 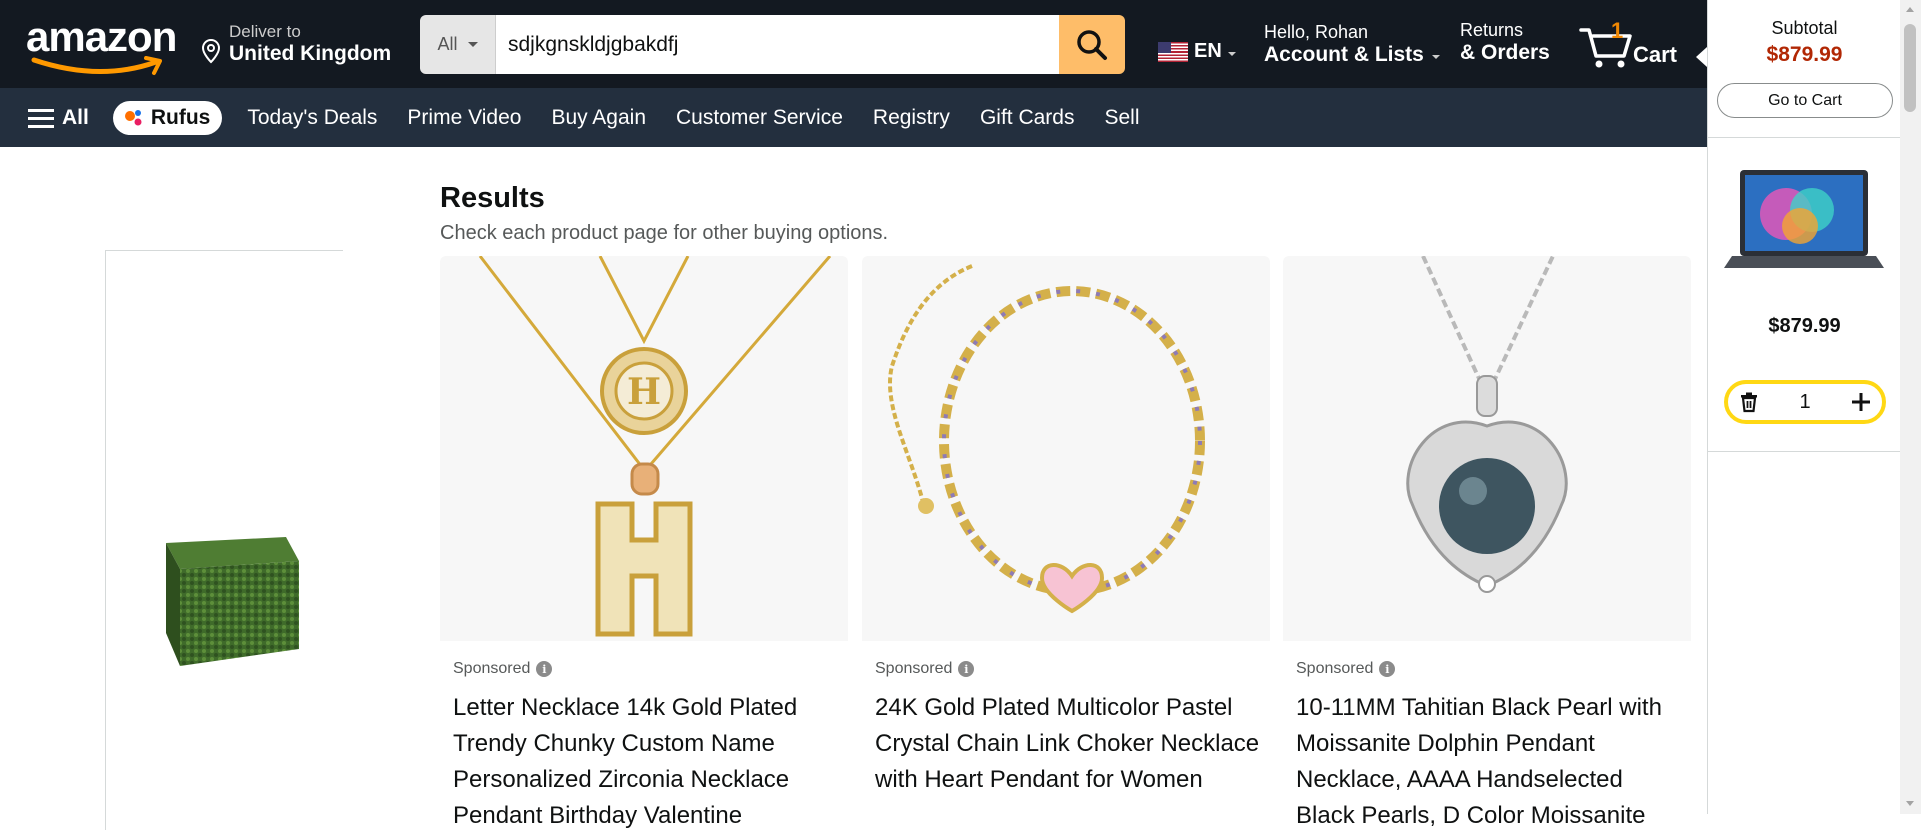 I want to click on deliver-location: United Kingdom, so click(x=310, y=53).